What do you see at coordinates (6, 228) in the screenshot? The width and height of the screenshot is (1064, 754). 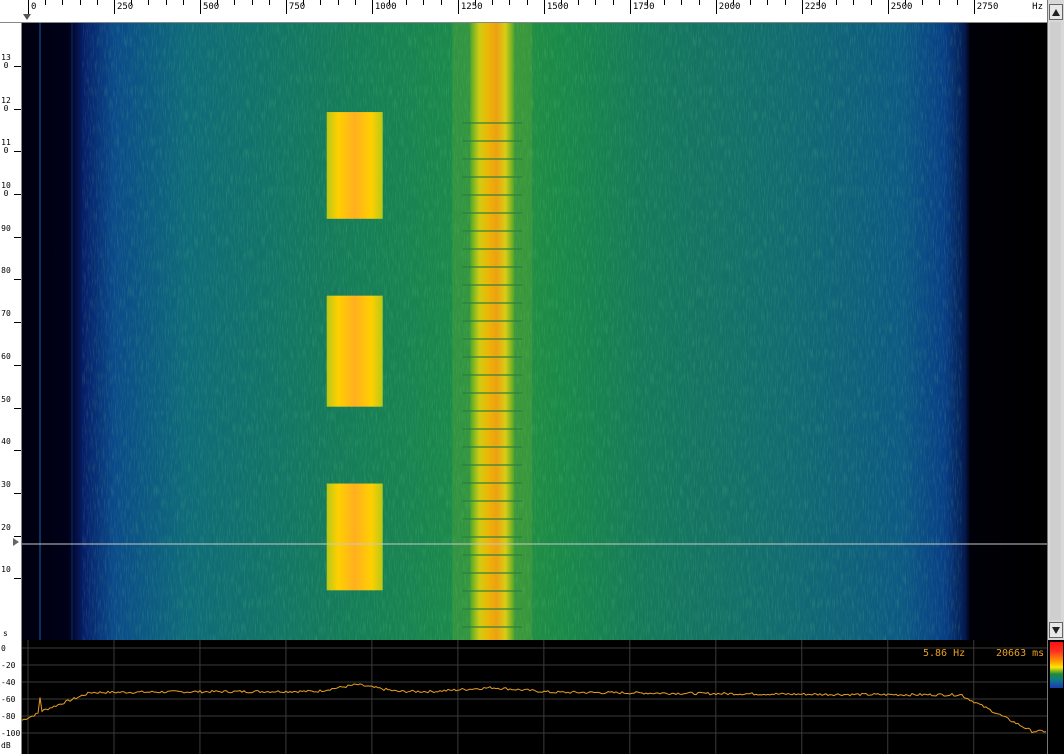 I see `time-tick-label: 90` at bounding box center [6, 228].